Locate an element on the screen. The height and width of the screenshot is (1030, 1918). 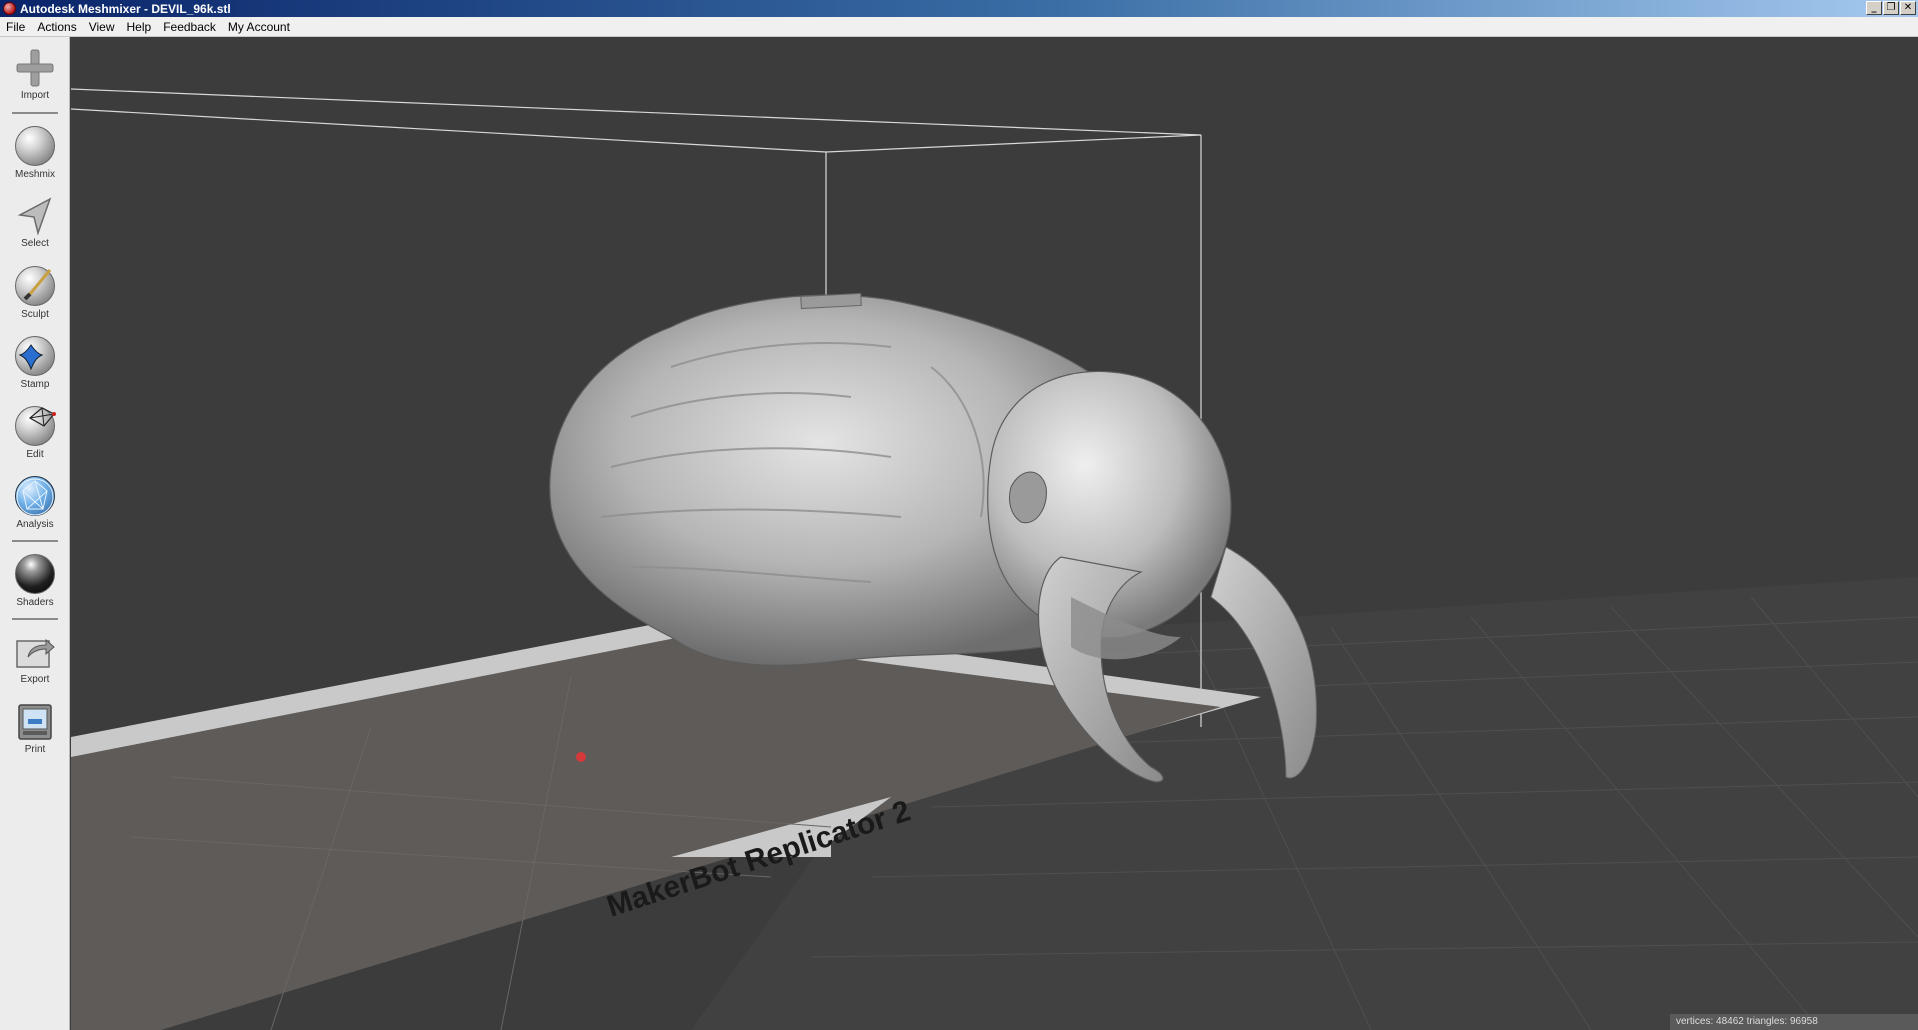
printer-icon is located at coordinates (35, 722).